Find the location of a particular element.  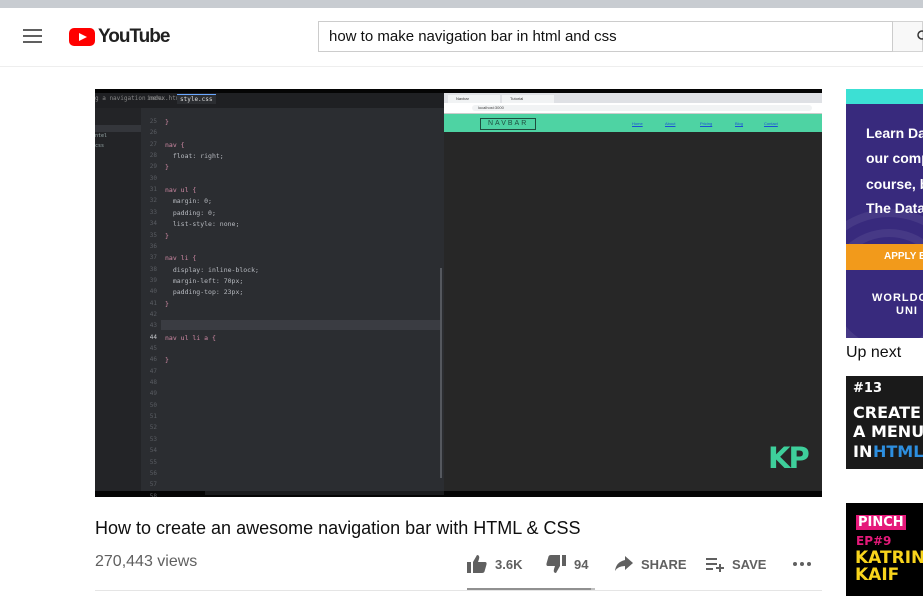

code-line: display: inline-block; is located at coordinates (212, 269).